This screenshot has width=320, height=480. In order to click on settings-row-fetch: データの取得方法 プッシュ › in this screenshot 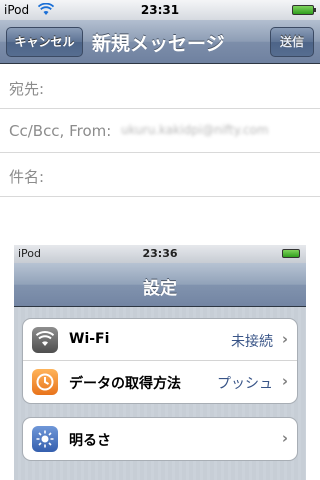, I will do `click(160, 382)`.